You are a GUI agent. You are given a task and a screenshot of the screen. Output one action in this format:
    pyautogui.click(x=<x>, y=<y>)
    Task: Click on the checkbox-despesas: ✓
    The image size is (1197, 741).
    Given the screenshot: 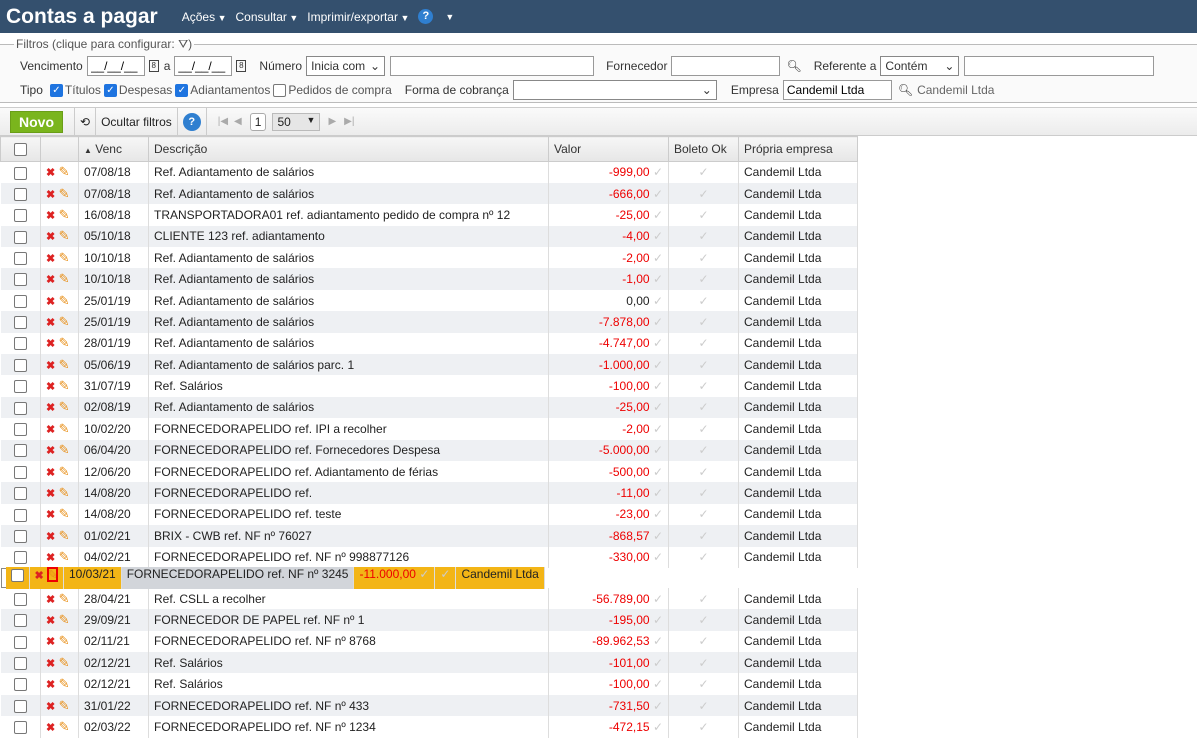 What is the action you would take?
    pyautogui.click(x=110, y=90)
    